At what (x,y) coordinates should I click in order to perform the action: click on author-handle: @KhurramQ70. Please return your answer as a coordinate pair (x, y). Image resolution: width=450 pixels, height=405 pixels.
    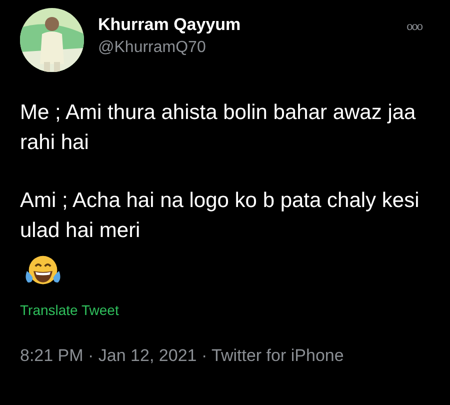
    Looking at the image, I should click on (252, 48).